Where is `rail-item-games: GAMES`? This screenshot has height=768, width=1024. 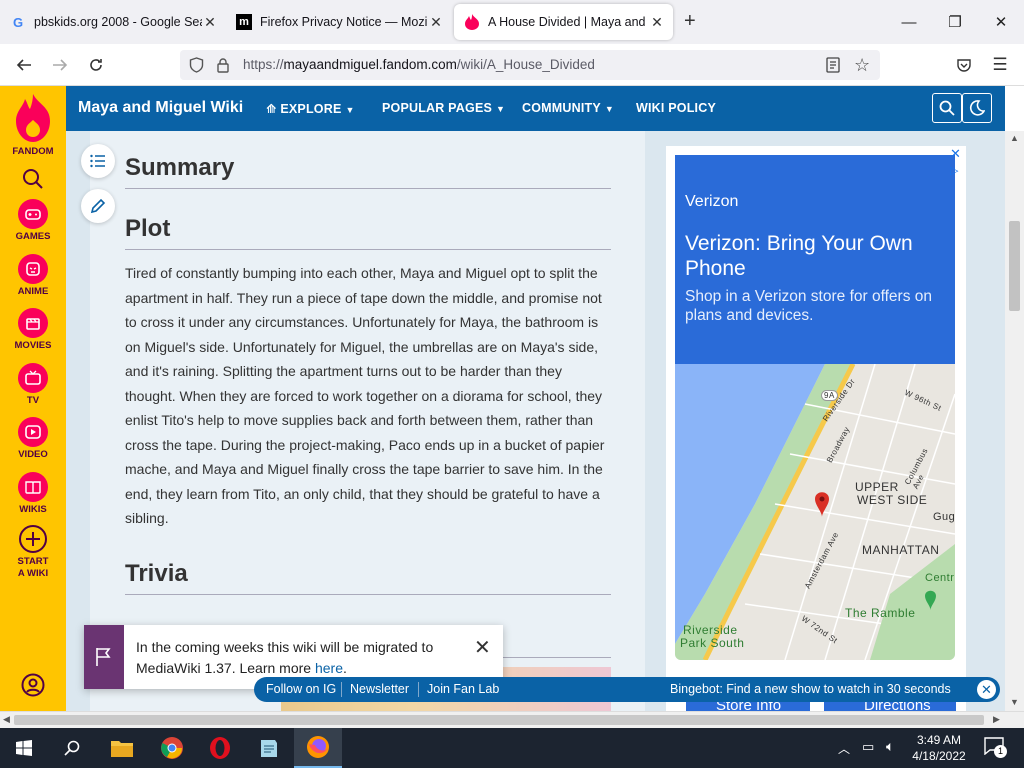
rail-item-games: GAMES is located at coordinates (33, 220).